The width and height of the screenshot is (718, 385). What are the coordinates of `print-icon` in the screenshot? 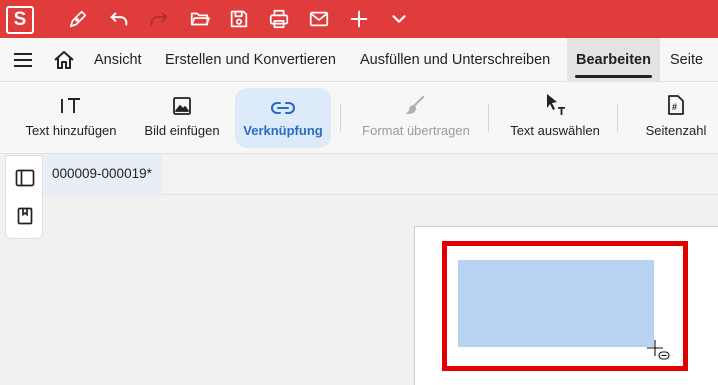 It's located at (279, 19).